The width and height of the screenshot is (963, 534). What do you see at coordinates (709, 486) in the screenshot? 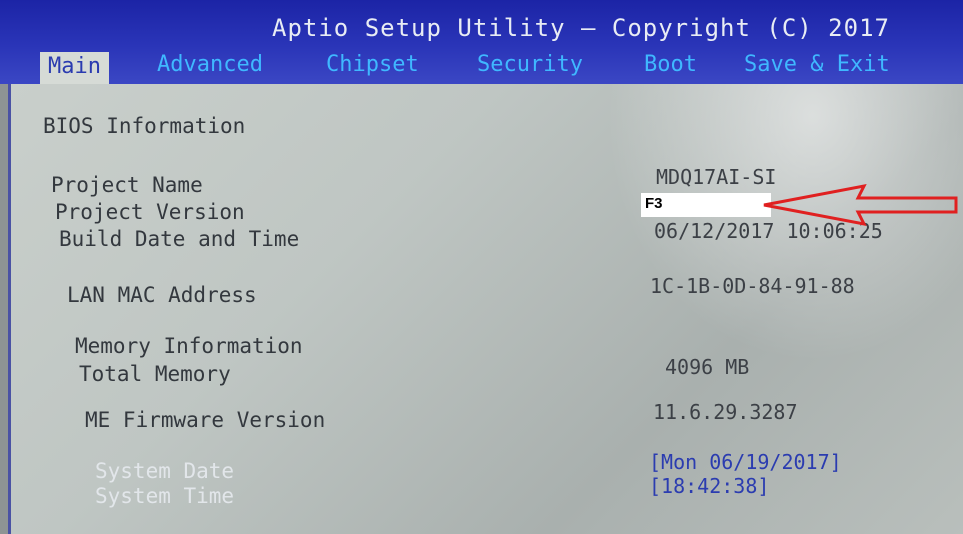
I see `system-time-value: [18:42:38]` at bounding box center [709, 486].